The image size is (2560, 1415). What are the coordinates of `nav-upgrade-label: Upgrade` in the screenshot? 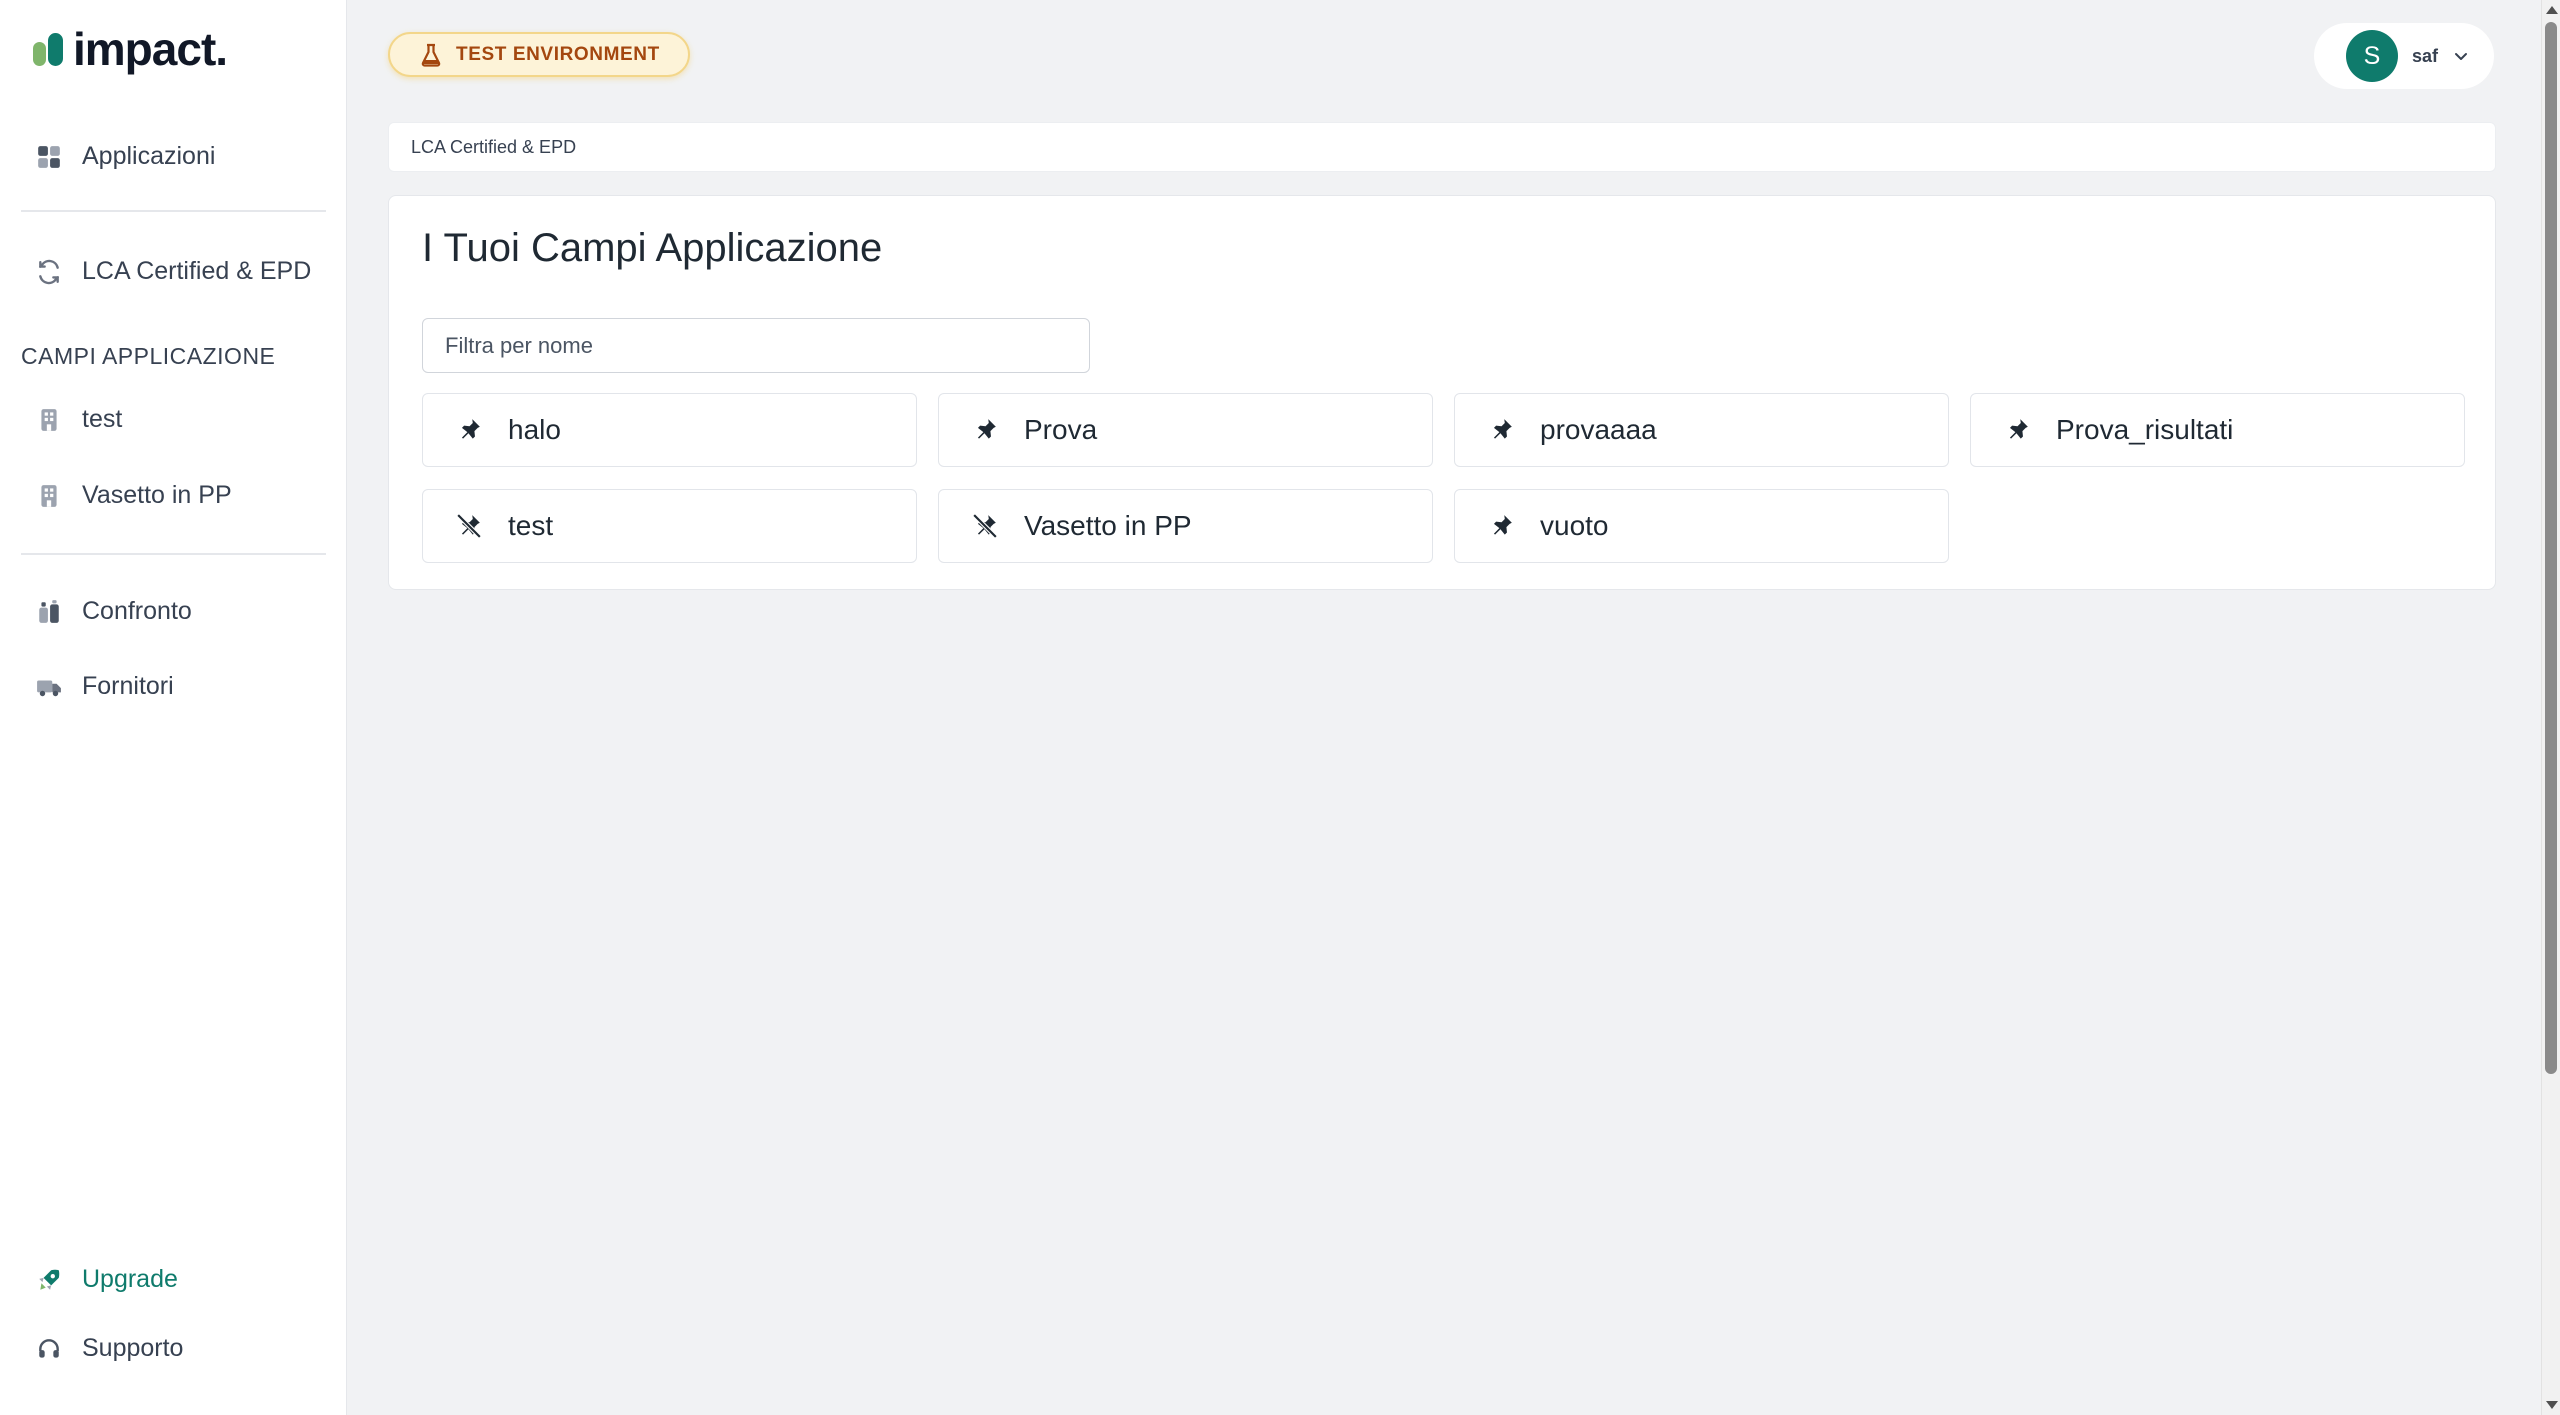 It's located at (130, 1279).